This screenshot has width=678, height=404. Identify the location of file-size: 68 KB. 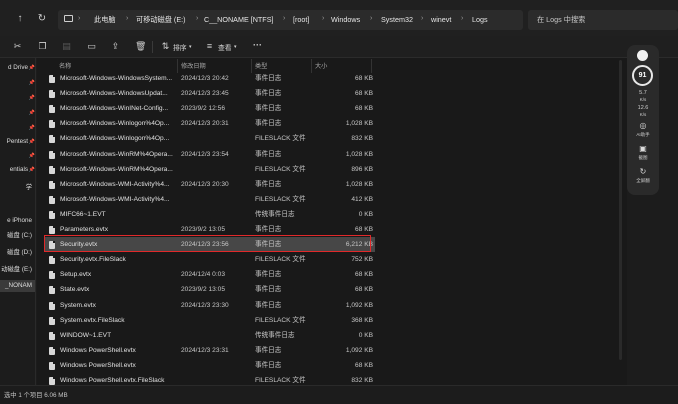
(364, 78).